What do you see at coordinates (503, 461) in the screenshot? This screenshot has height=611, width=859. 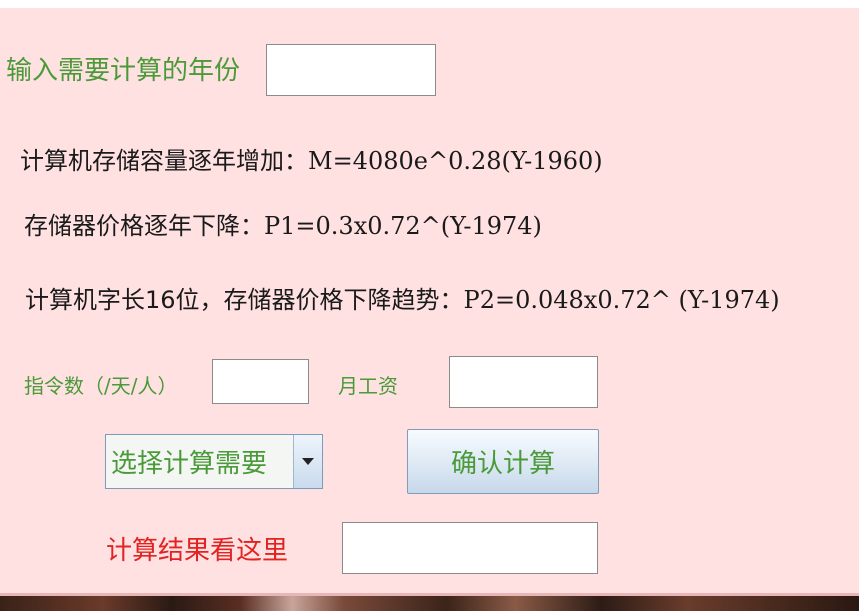 I see `confirm-calculate-button: 确认计算` at bounding box center [503, 461].